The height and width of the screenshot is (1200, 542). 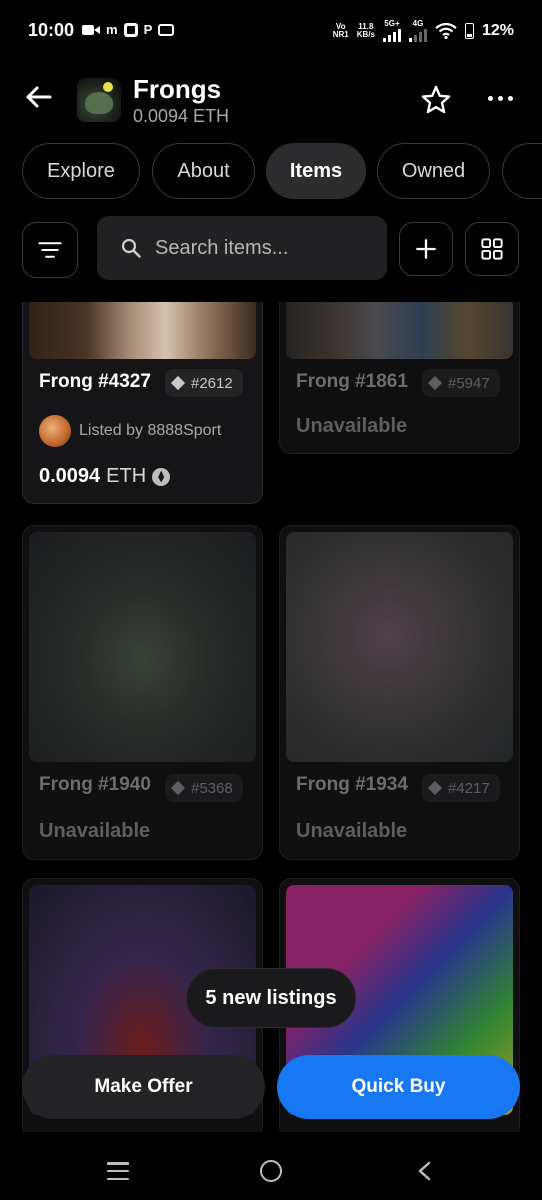 What do you see at coordinates (271, 998) in the screenshot?
I see `new-listings-toast: 5 new listings` at bounding box center [271, 998].